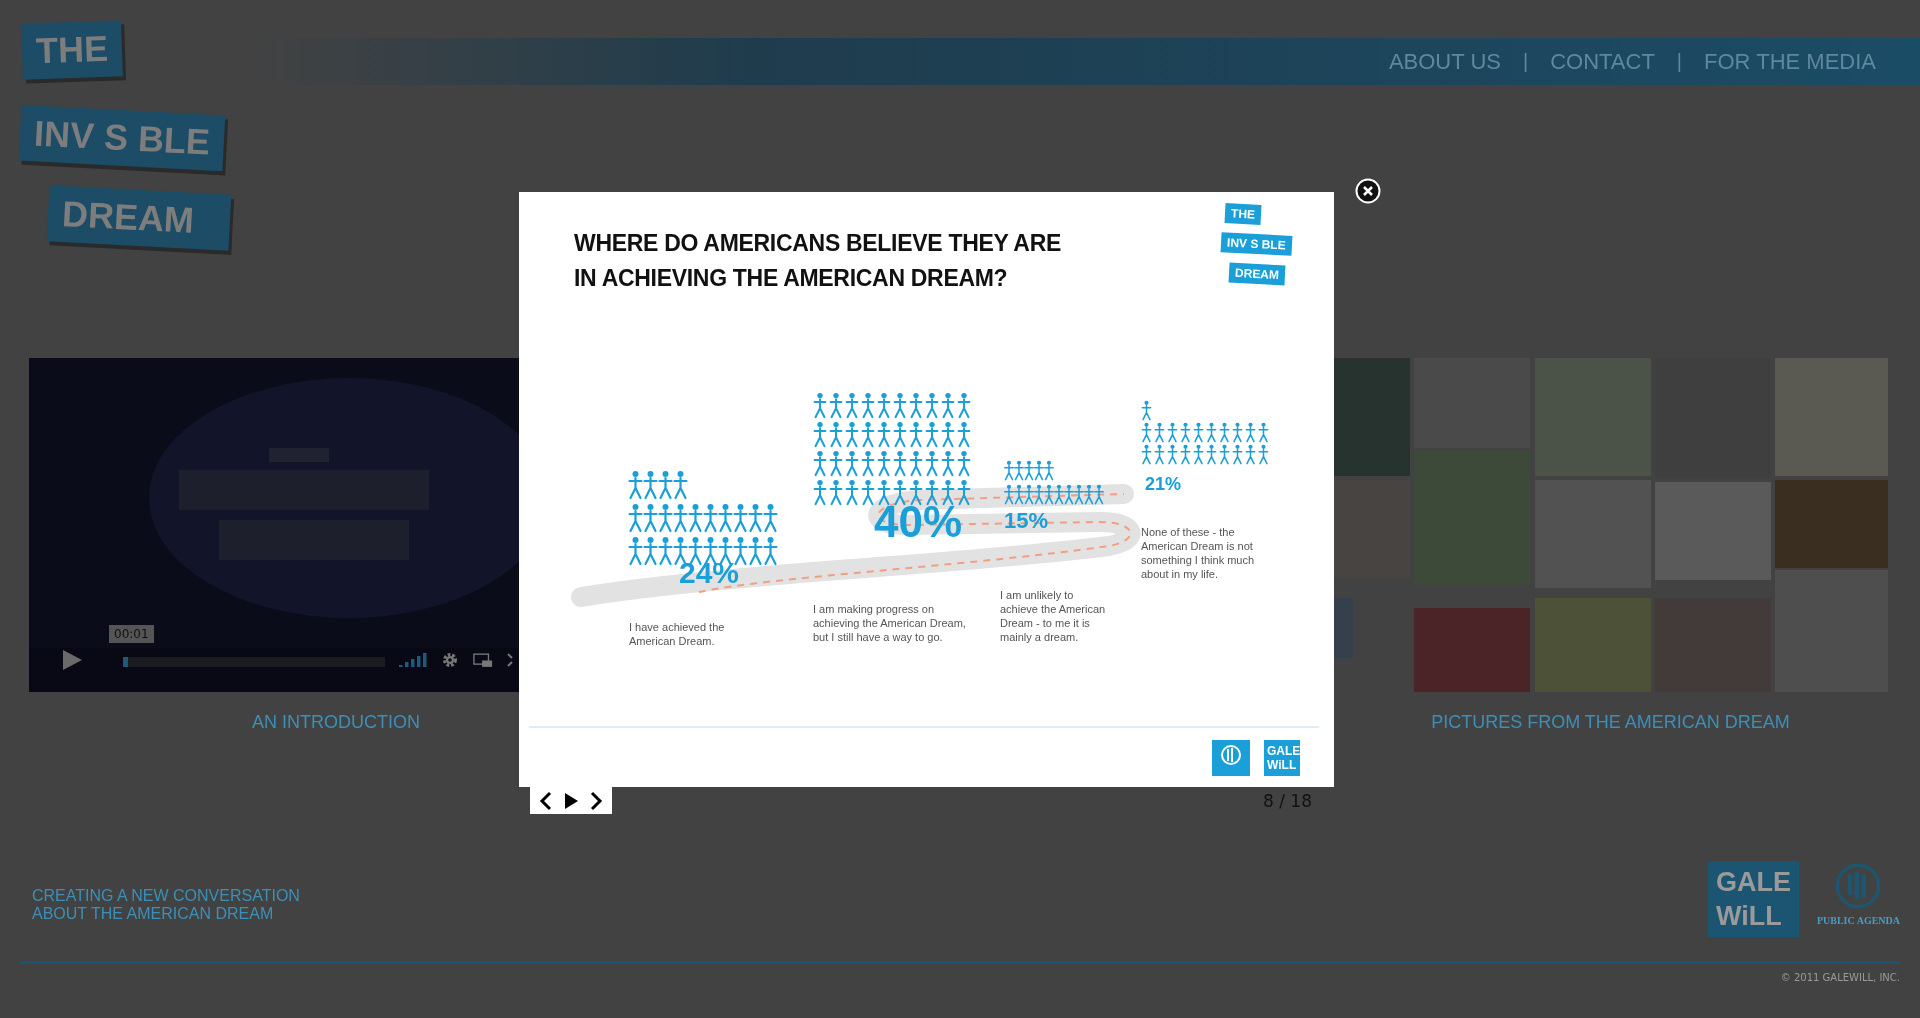  I want to click on percent-label: 40%, so click(918, 522).